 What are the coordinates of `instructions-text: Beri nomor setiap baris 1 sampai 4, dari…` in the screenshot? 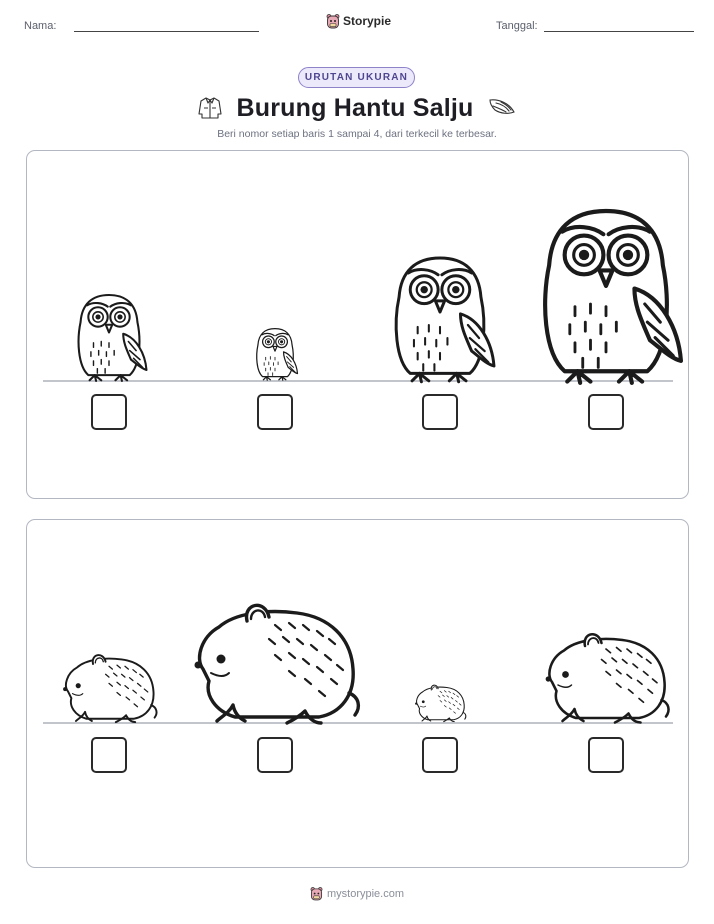 It's located at (357, 134).